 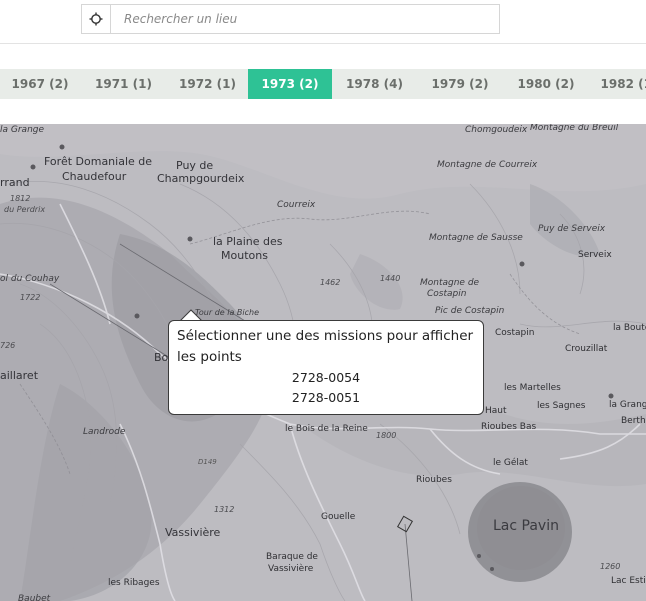 I want to click on place-label: Gouelle, so click(x=338, y=517).